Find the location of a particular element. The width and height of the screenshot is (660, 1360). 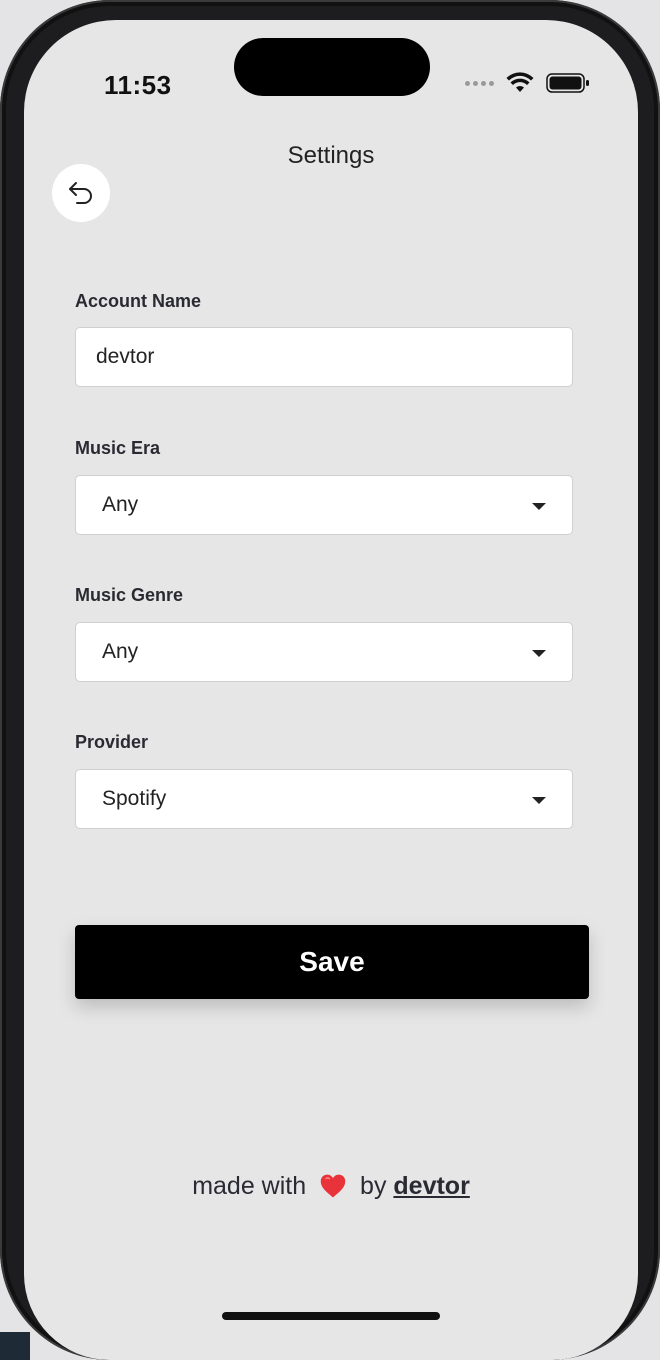

music-genre-value: Any is located at coordinates (120, 651).